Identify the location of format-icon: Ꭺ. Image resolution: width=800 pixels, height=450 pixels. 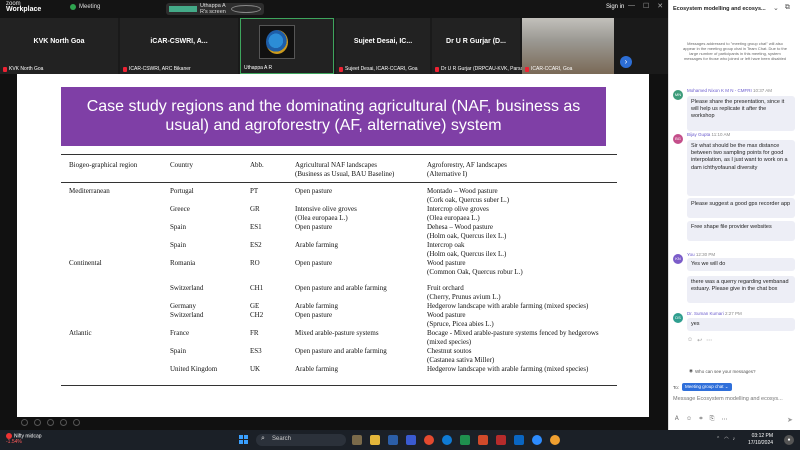
(677, 419).